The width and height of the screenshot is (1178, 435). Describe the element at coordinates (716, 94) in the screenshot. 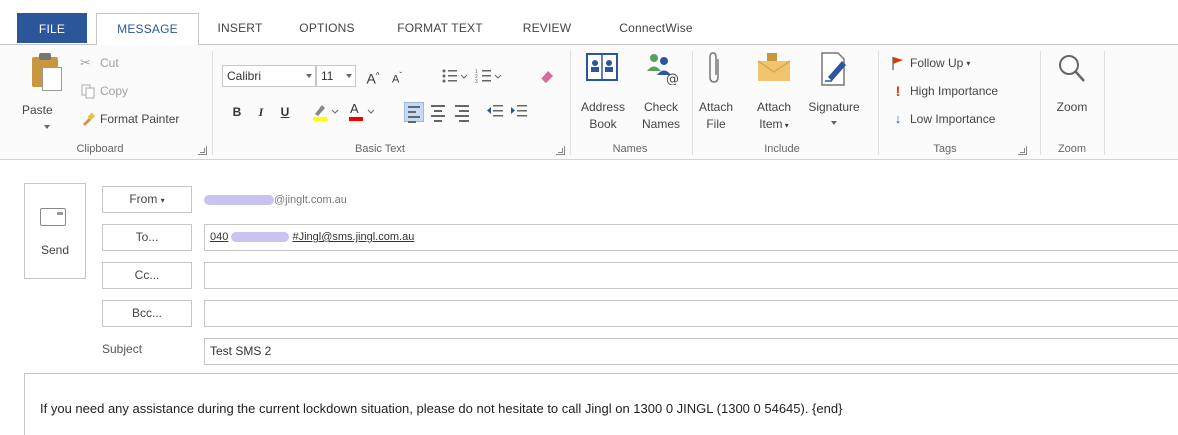

I see `attach-file-button: Attach File` at that location.